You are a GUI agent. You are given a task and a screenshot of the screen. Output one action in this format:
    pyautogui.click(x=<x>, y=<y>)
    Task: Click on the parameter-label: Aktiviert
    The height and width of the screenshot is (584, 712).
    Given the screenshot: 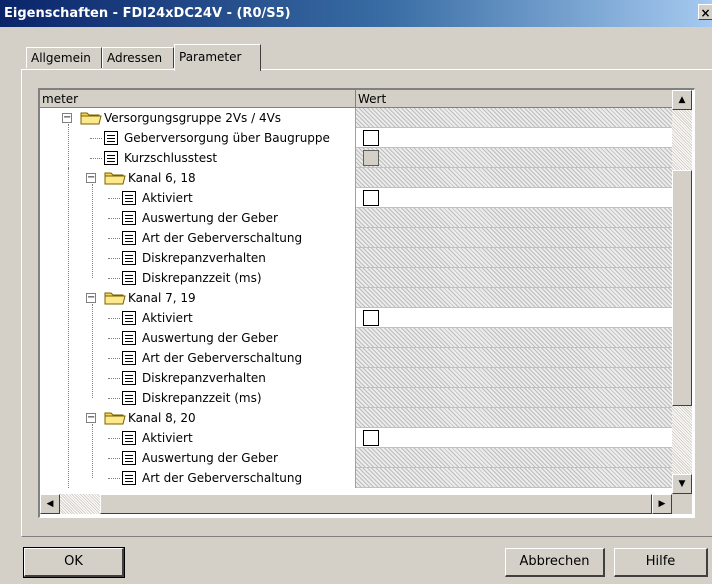 What is the action you would take?
    pyautogui.click(x=167, y=438)
    